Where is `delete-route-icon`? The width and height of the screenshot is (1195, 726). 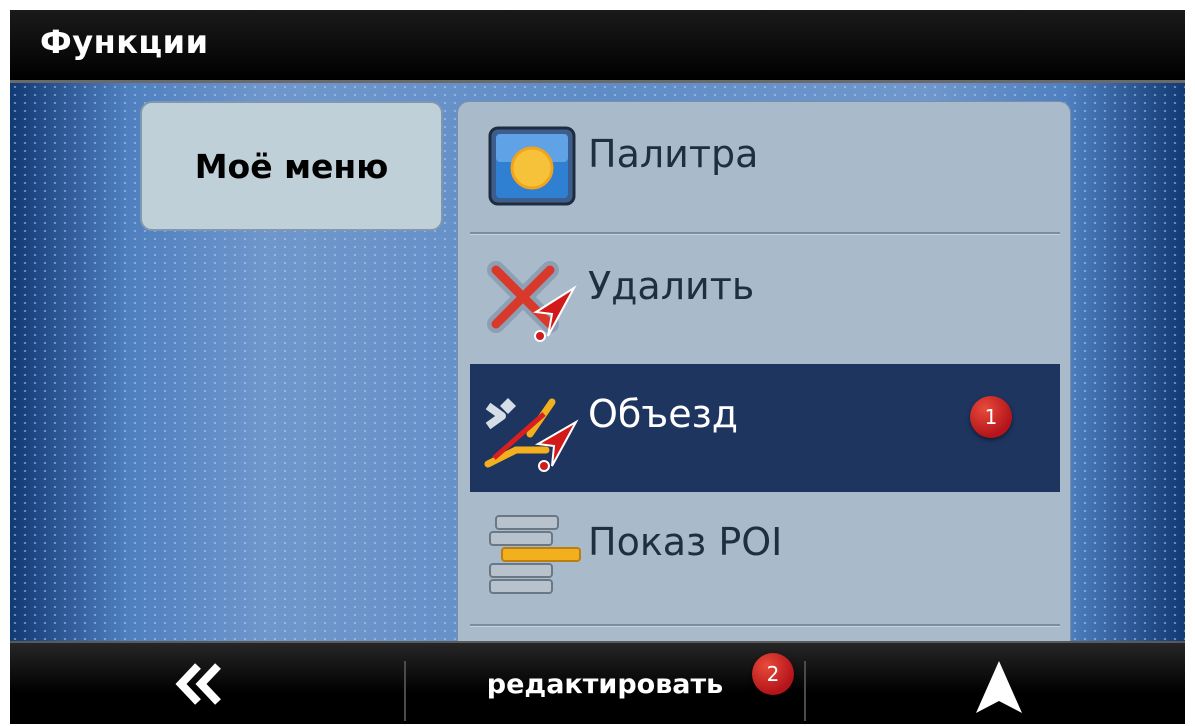
delete-route-icon is located at coordinates (532, 301).